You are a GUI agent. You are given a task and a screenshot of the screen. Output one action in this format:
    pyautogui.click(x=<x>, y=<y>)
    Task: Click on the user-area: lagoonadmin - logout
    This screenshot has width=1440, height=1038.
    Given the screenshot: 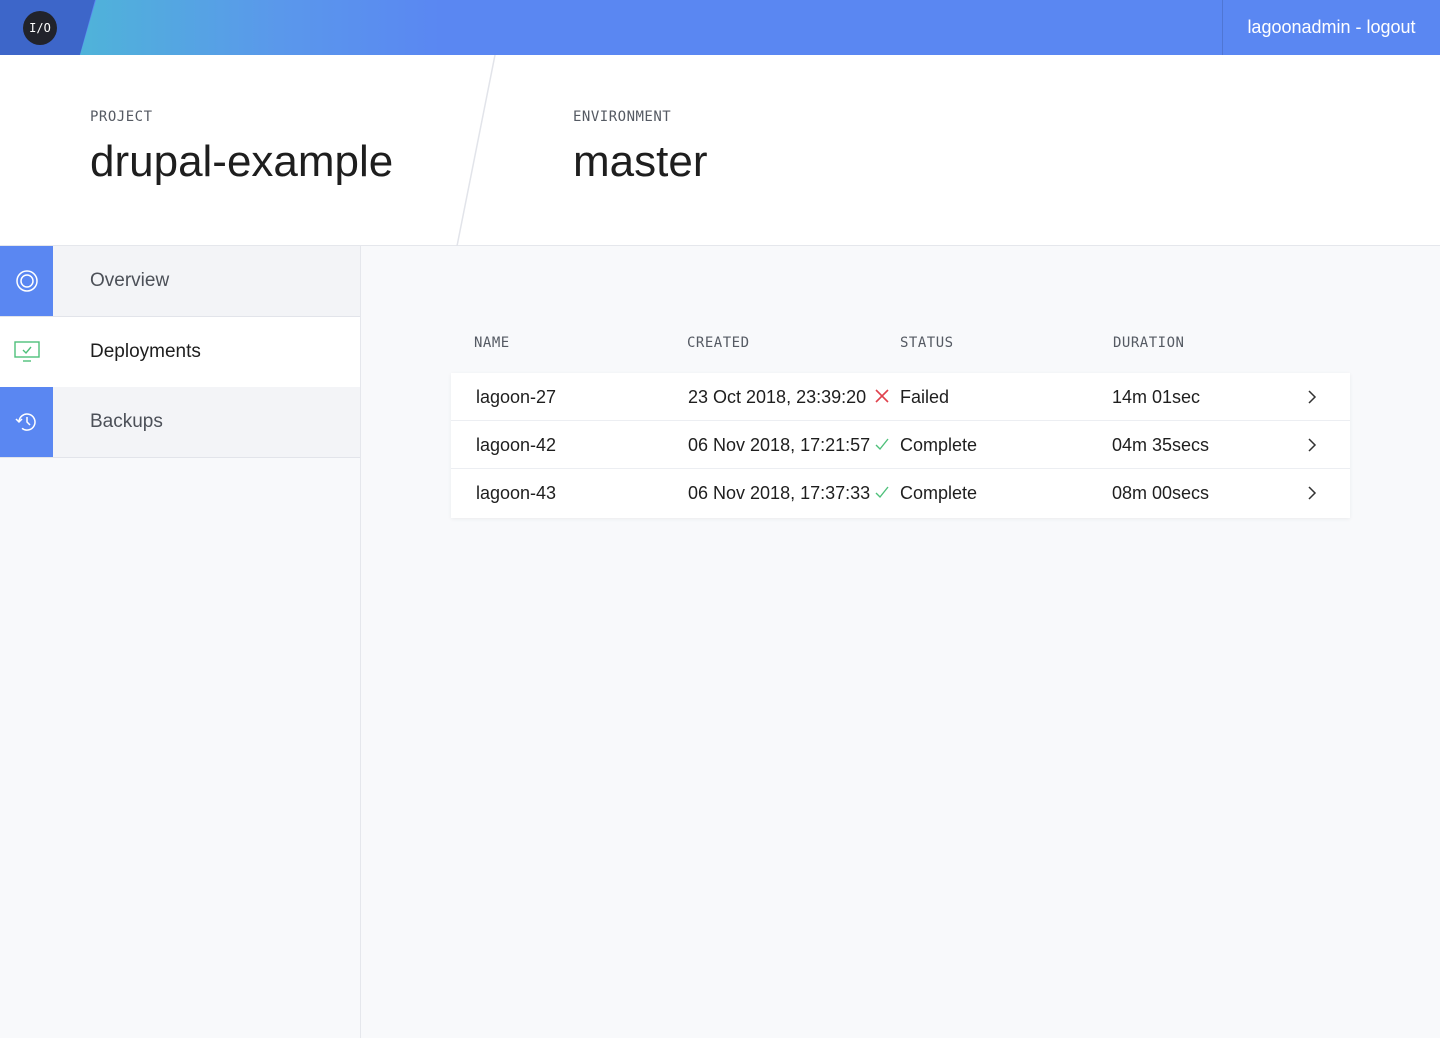 What is the action you would take?
    pyautogui.click(x=1331, y=27)
    